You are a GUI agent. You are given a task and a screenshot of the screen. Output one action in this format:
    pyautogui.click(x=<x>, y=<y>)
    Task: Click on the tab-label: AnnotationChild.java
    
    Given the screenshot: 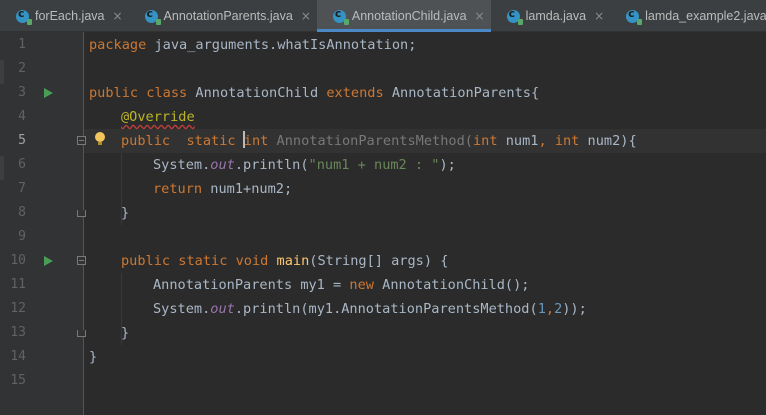 What is the action you would take?
    pyautogui.click(x=409, y=16)
    